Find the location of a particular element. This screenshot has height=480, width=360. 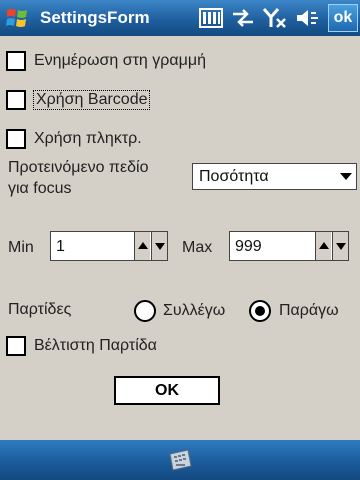

best-batch-label: Βέλτιστη Παρτίδα is located at coordinates (95, 345).